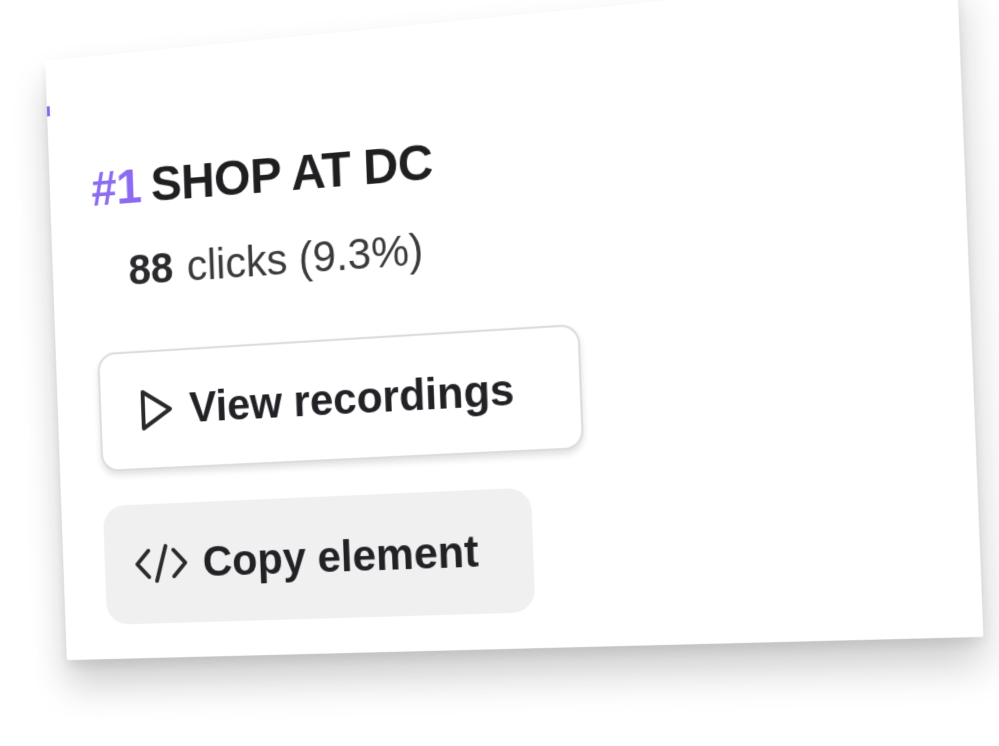 The height and width of the screenshot is (746, 999). I want to click on view-recordings-label: View recordings, so click(352, 398).